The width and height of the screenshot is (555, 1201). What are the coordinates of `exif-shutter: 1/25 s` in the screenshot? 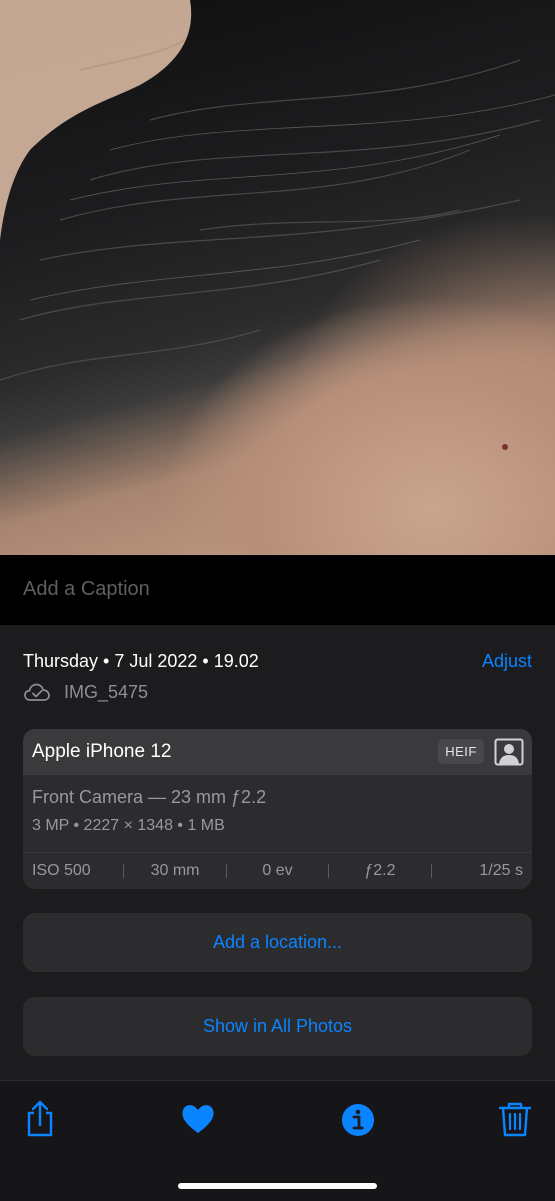 It's located at (501, 870).